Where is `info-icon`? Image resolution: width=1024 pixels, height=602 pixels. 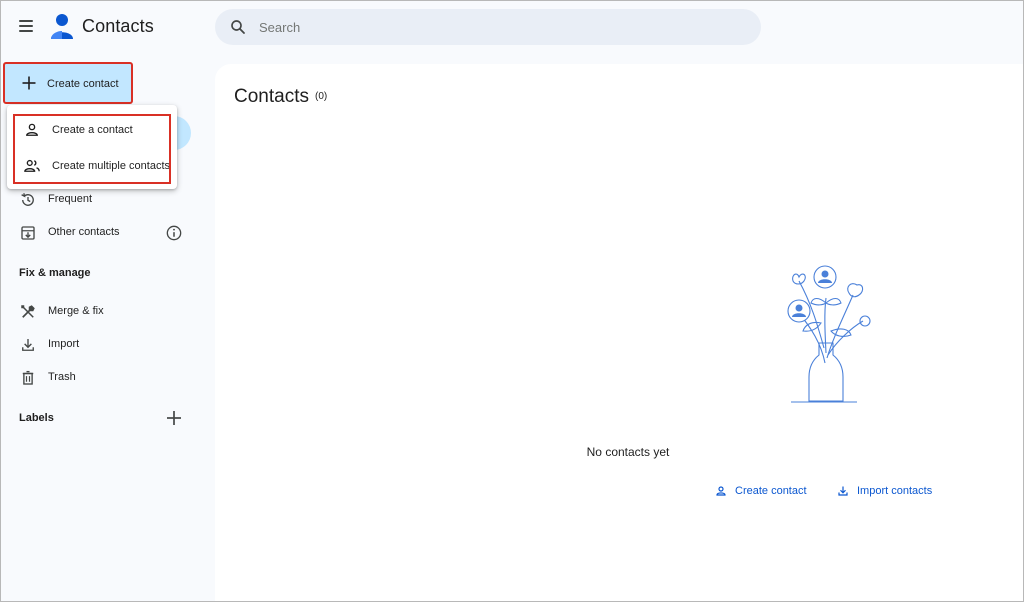 info-icon is located at coordinates (174, 233).